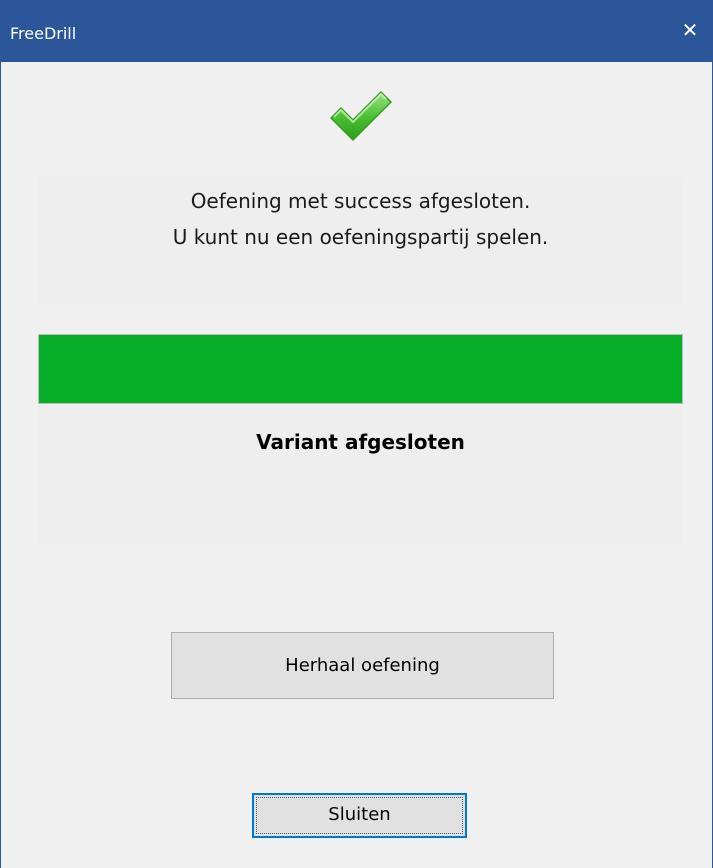 The image size is (713, 868). What do you see at coordinates (360, 237) in the screenshot?
I see `message-line-2: U kunt nu een oefeningspartij spelen.` at bounding box center [360, 237].